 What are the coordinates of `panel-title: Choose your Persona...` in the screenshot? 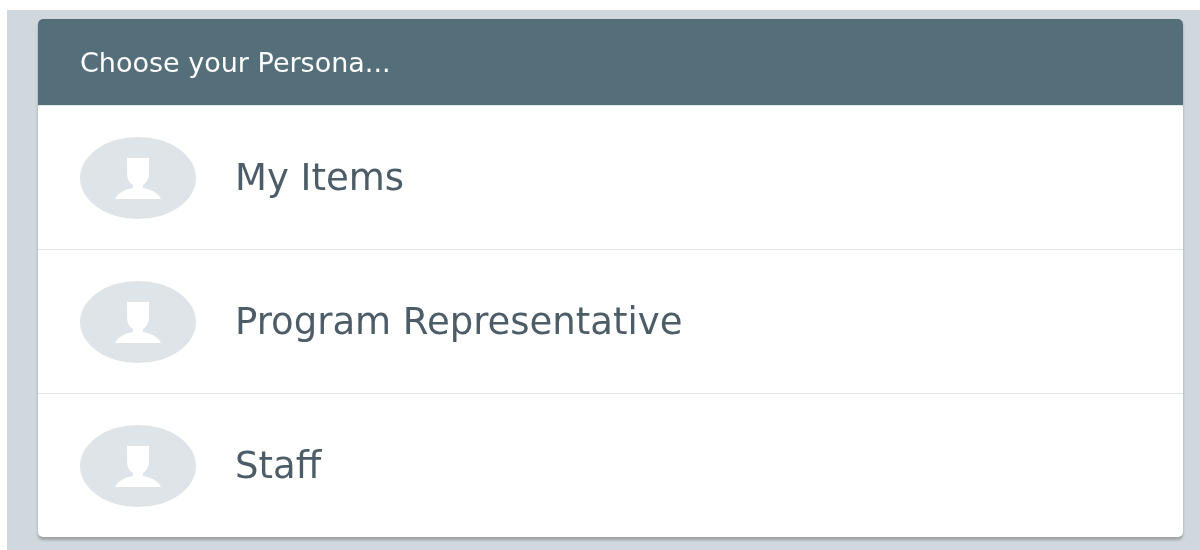 It's located at (235, 62).